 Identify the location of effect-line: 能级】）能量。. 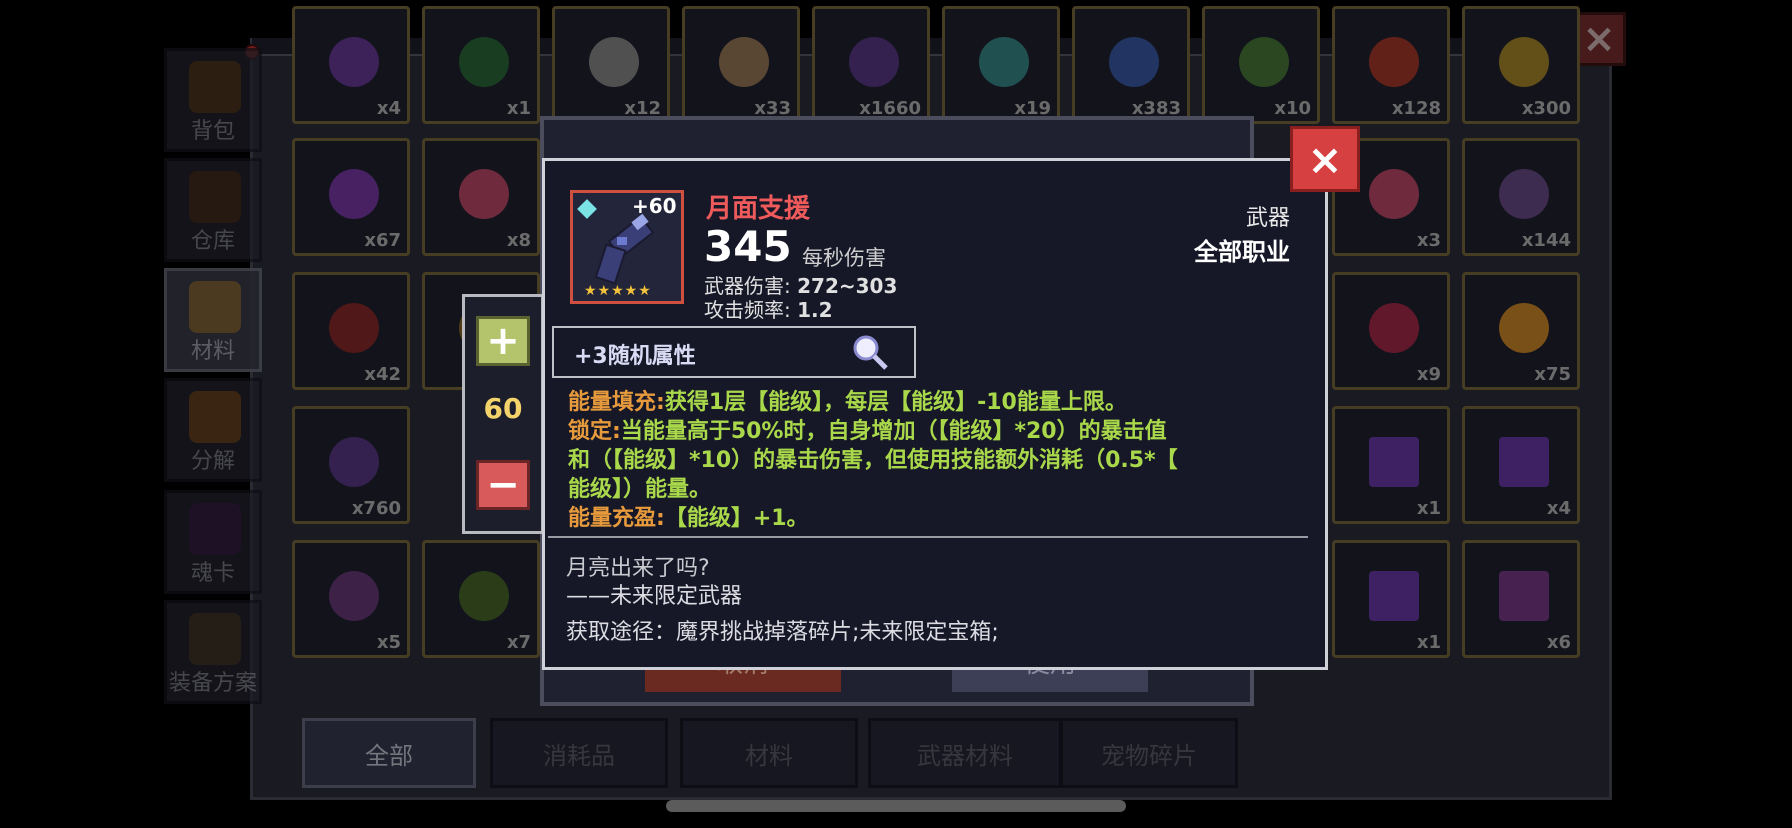
(938, 489).